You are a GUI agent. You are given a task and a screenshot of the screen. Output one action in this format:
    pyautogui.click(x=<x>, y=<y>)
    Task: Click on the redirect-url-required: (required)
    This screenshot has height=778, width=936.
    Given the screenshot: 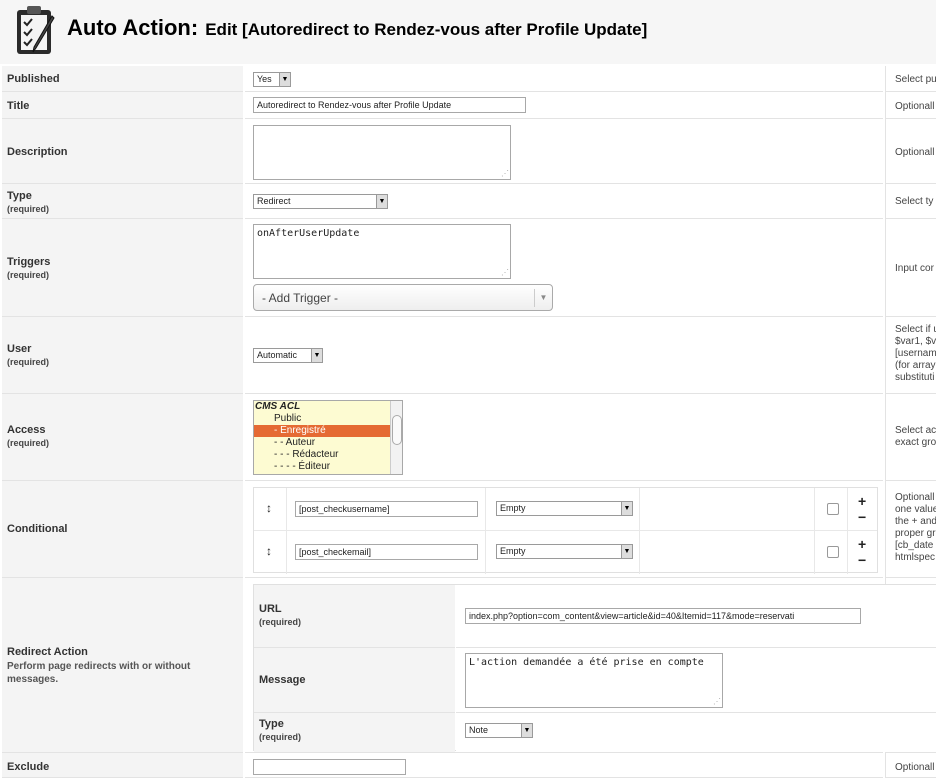 What is the action you would take?
    pyautogui.click(x=280, y=622)
    